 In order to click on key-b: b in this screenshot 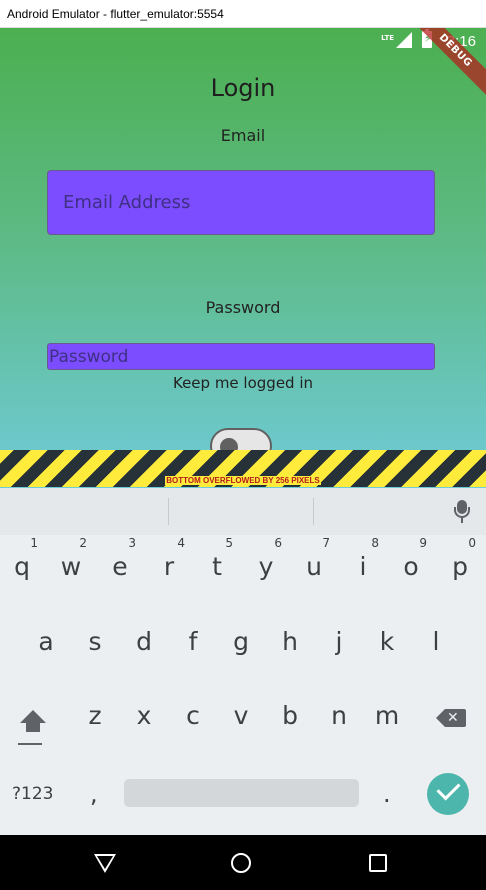, I will do `click(290, 715)`.